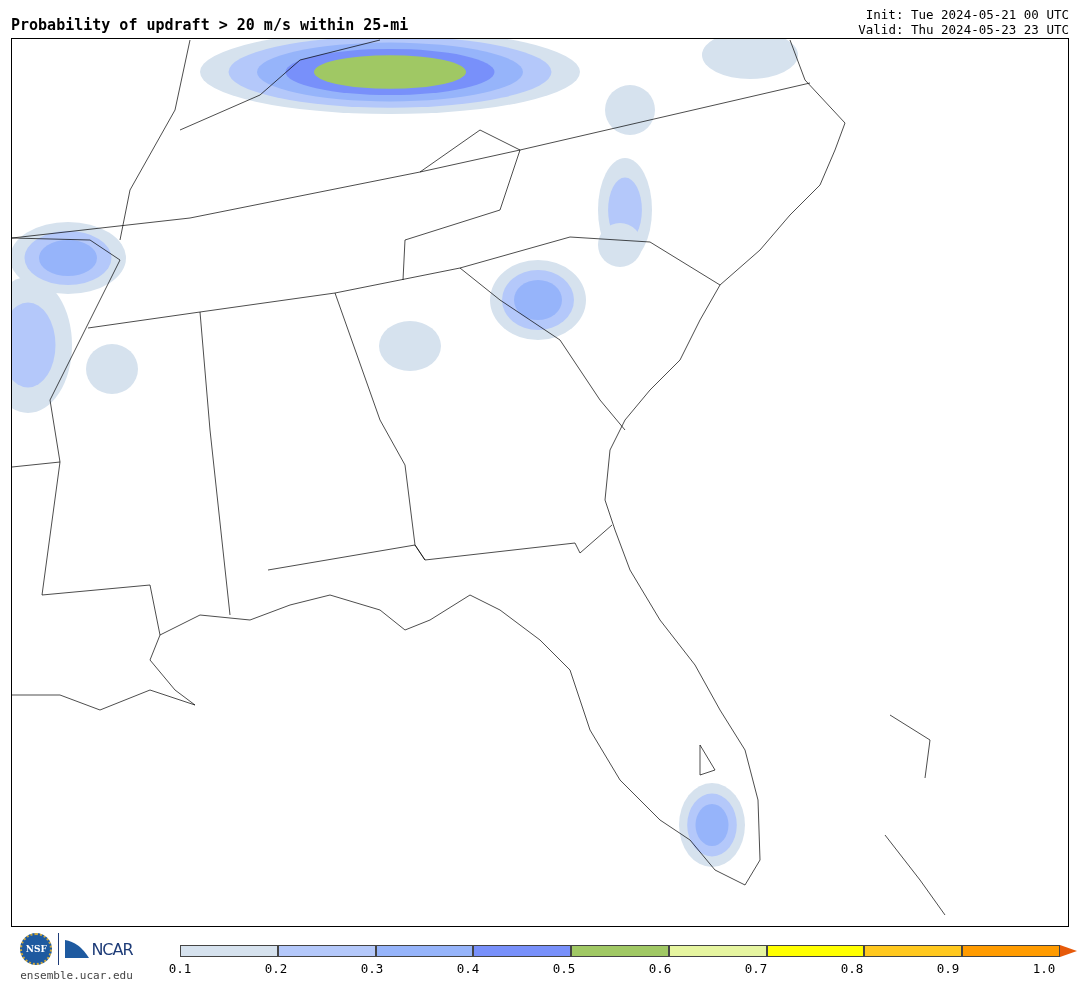 Image resolution: width=1080 pixels, height=988 pixels. Describe the element at coordinates (77, 949) in the screenshot. I see `ncar-logo-icon` at that location.